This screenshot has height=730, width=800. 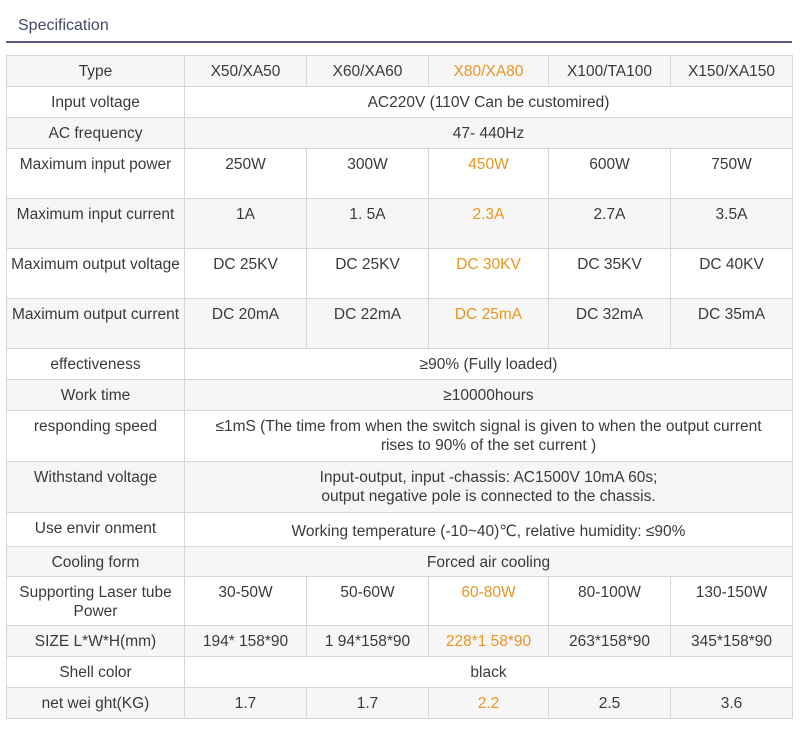 What do you see at coordinates (609, 601) in the screenshot?
I see `cell: 80-100W` at bounding box center [609, 601].